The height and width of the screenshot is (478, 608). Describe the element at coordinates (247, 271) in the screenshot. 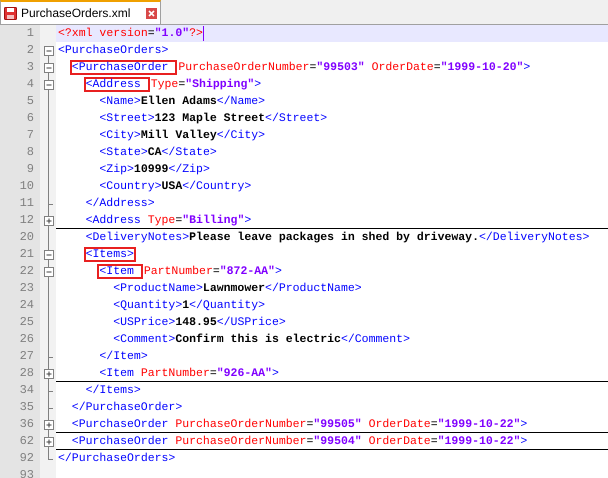

I see `code-token: "872-AA"` at that location.